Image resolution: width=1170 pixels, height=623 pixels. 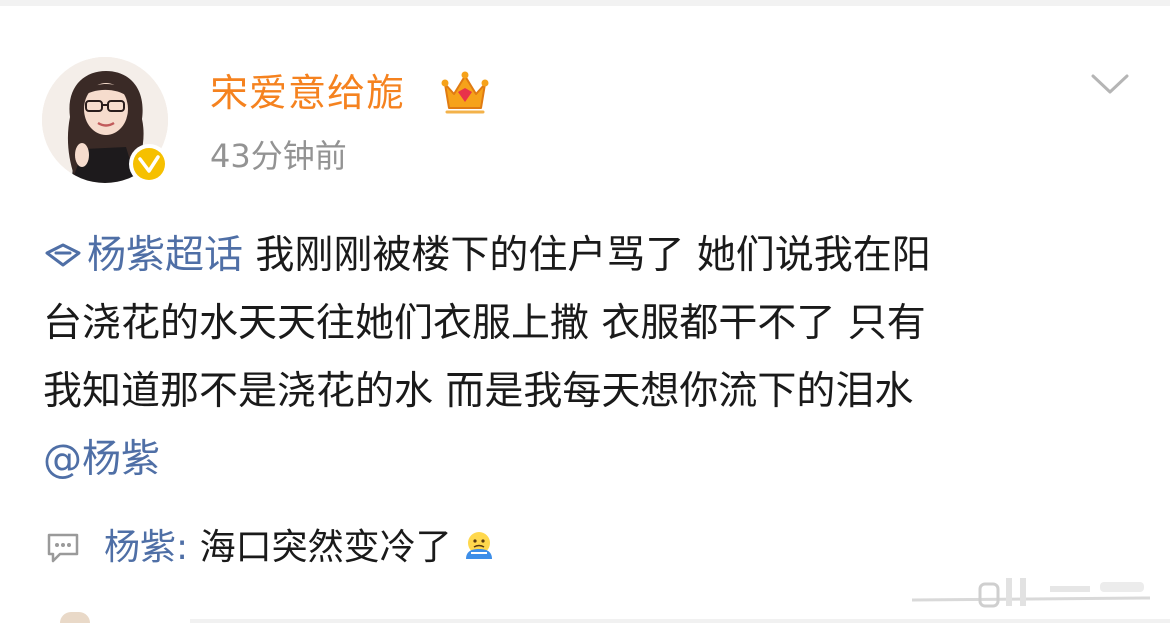 I want to click on verified-badge, so click(x=149, y=164).